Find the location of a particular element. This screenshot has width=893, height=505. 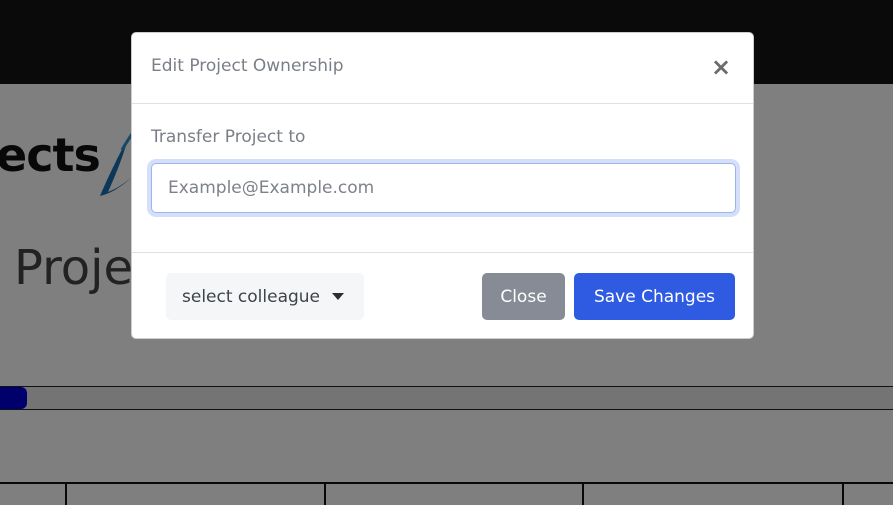

modal-title: Edit Project Ownership is located at coordinates (247, 66).